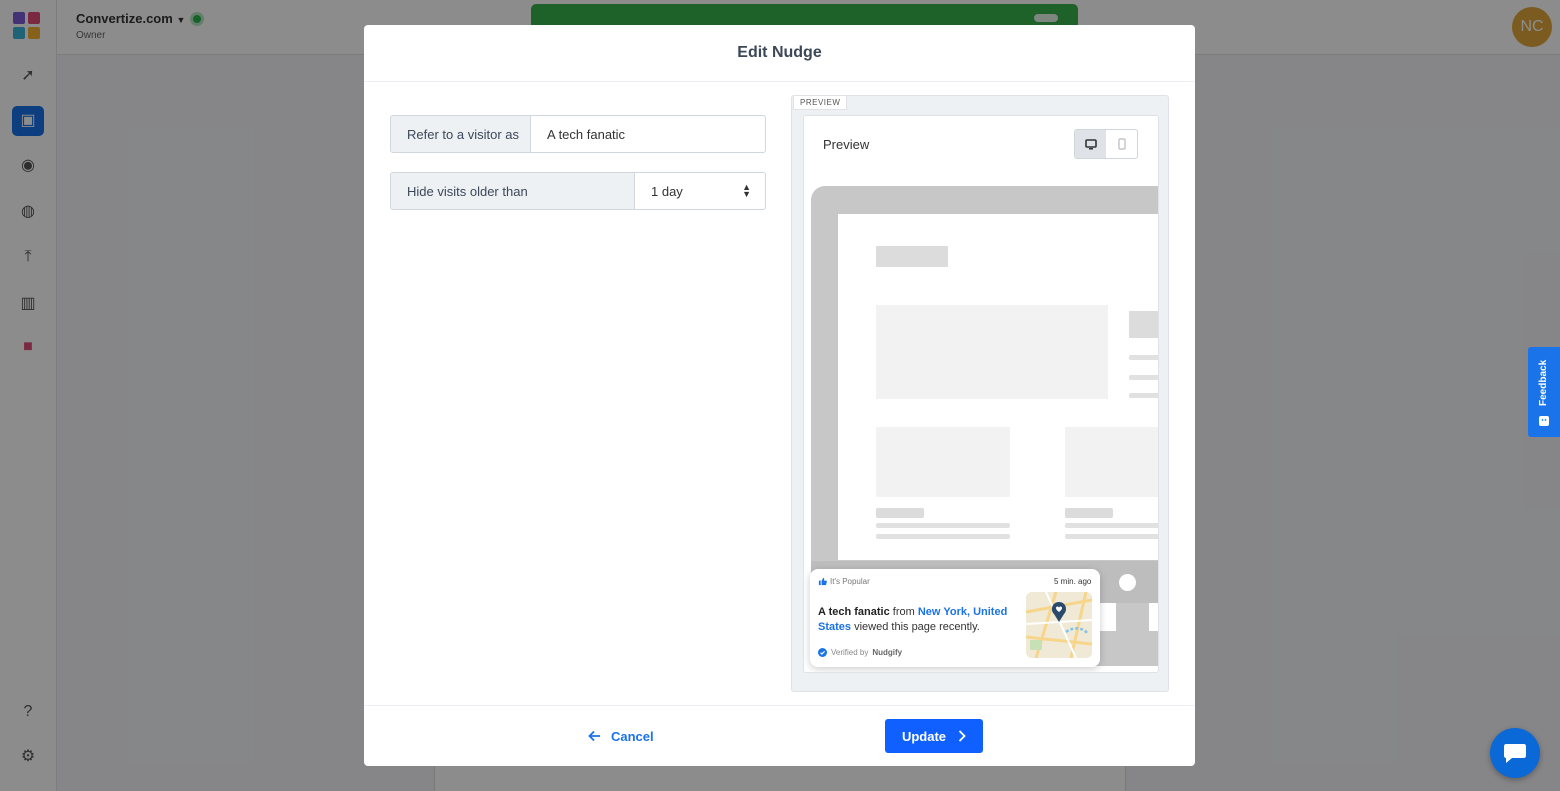 Image resolution: width=1560 pixels, height=791 pixels. I want to click on mobile-preview-button, so click(1121, 144).